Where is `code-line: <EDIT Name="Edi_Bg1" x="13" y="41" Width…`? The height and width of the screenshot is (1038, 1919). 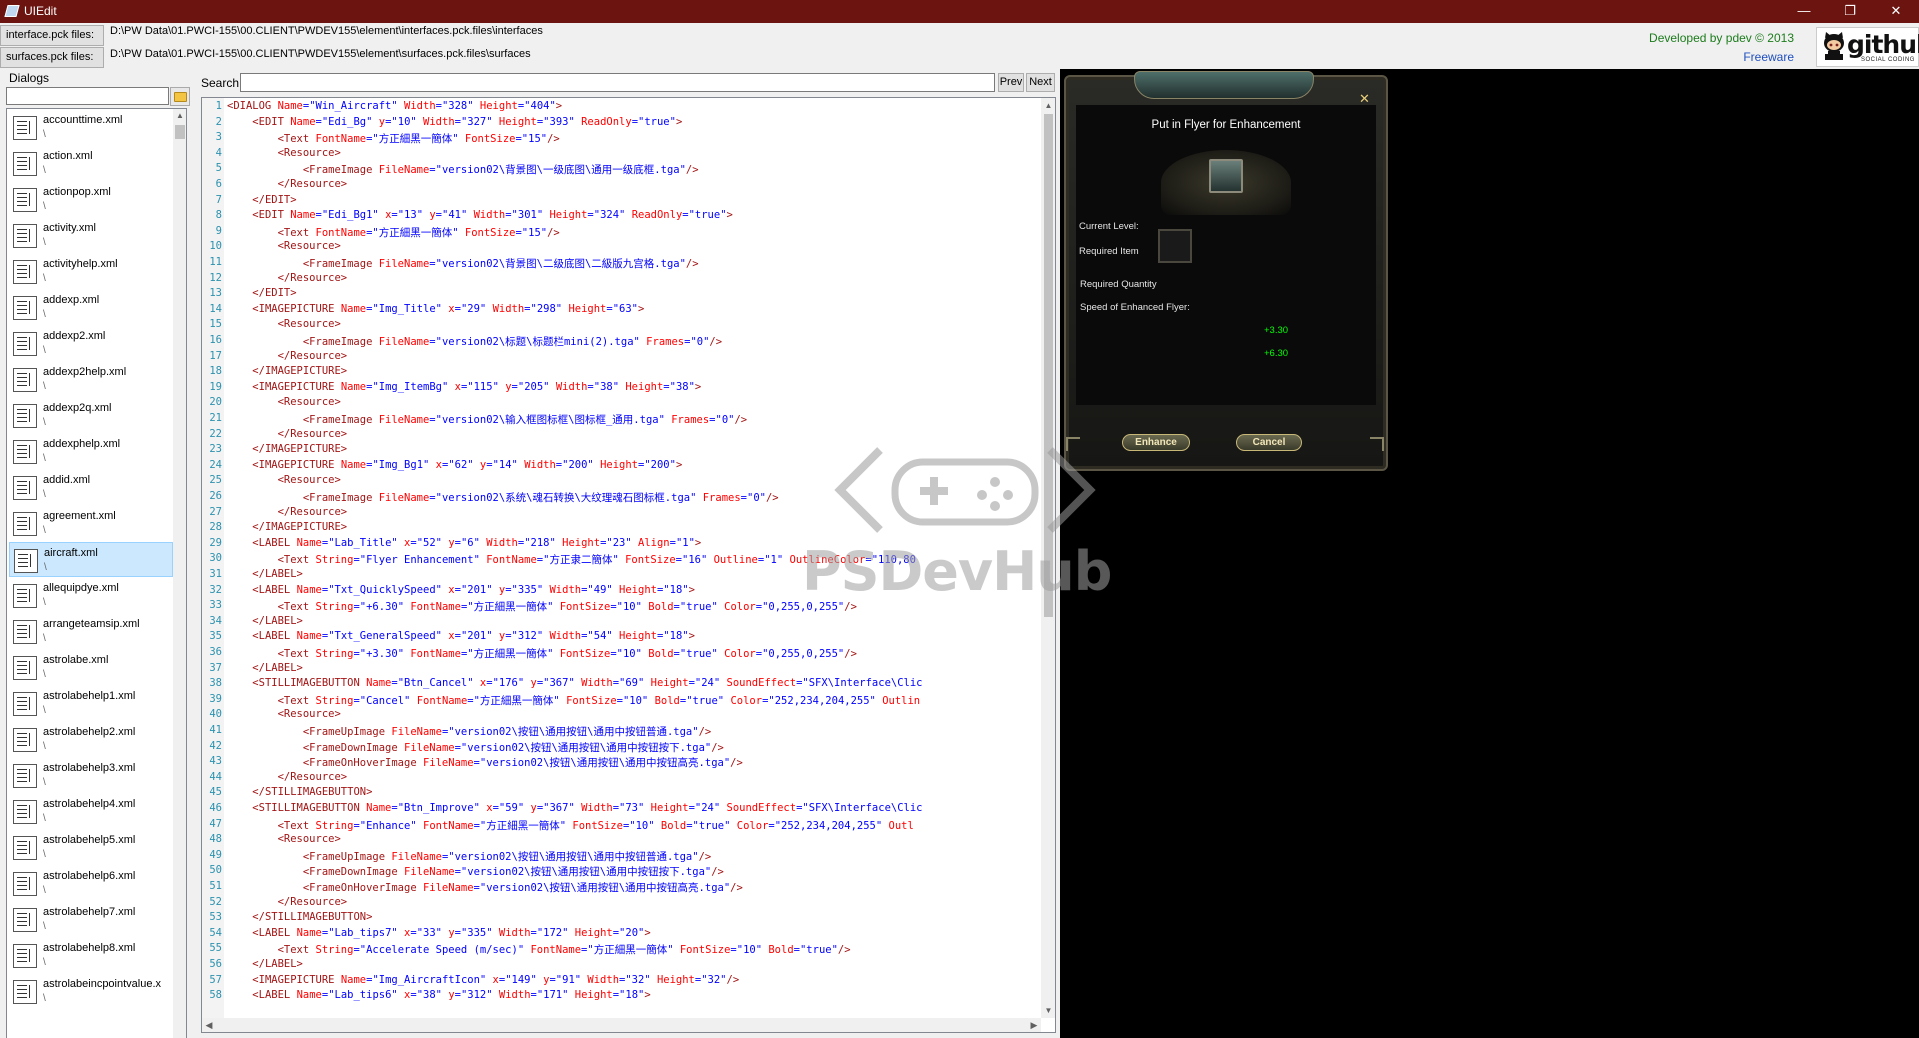
code-line: <EDIT Name="Edi_Bg1" x="13" y="41" Width… is located at coordinates (480, 215).